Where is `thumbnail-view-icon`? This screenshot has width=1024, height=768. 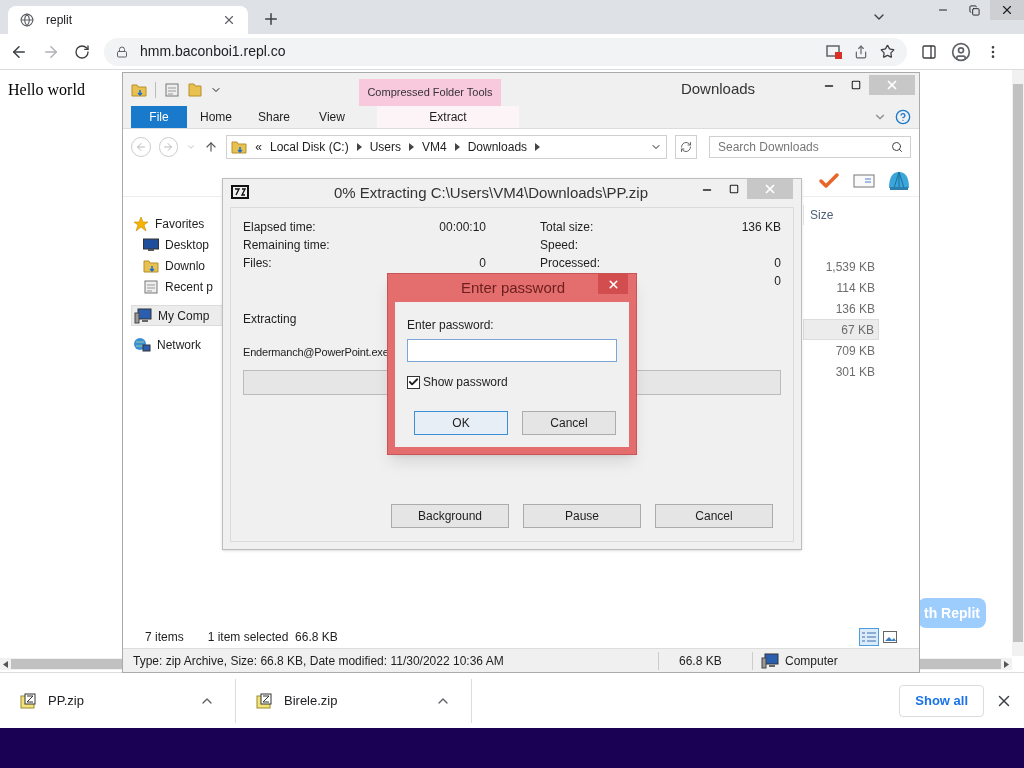
thumbnail-view-icon is located at coordinates (890, 637).